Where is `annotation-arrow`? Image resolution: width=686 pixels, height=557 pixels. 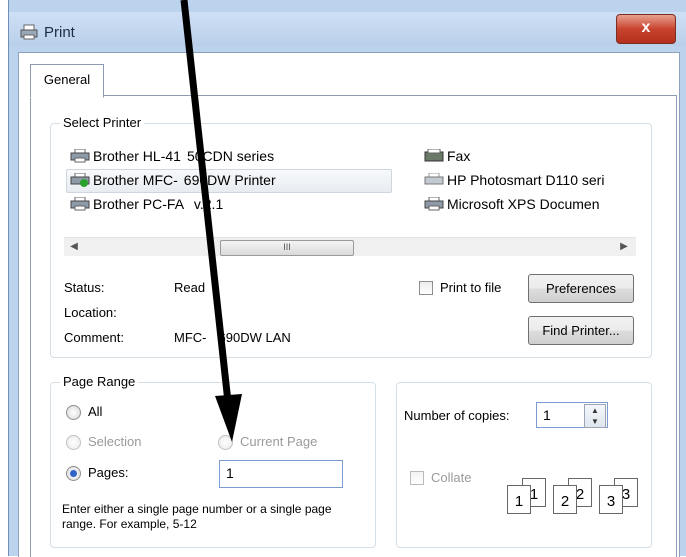
annotation-arrow is located at coordinates (211, 221).